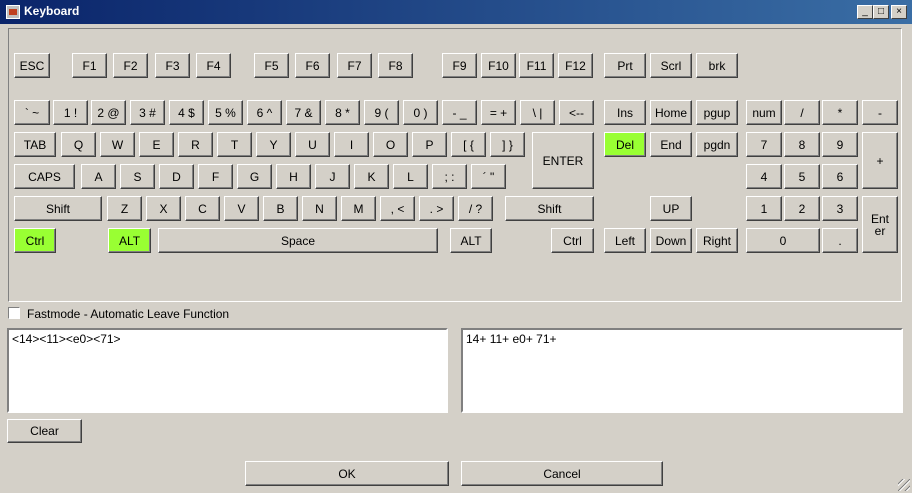  I want to click on key-f2: F2, so click(130, 65).